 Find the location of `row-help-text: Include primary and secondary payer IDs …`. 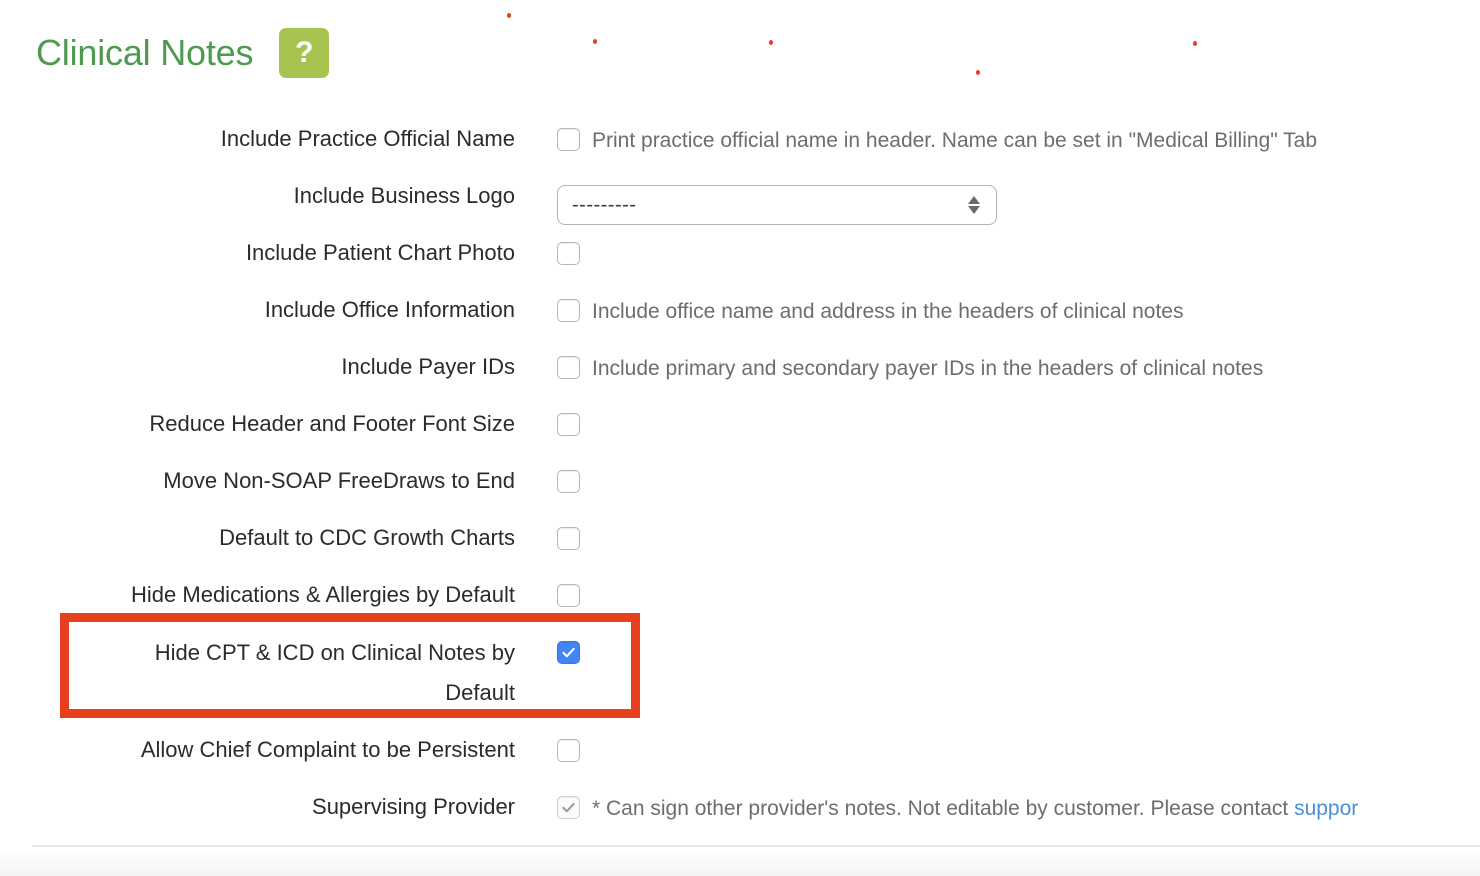

row-help-text: Include primary and secondary payer IDs … is located at coordinates (927, 368).